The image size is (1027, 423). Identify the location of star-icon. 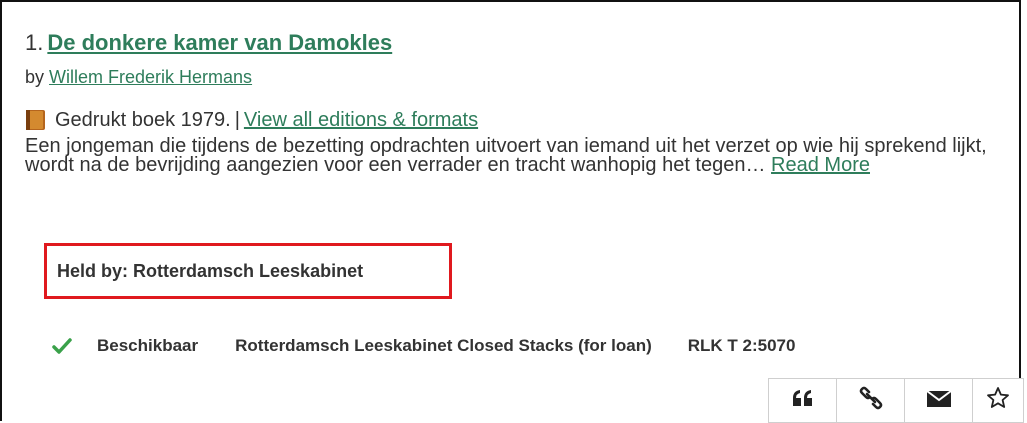
(998, 400).